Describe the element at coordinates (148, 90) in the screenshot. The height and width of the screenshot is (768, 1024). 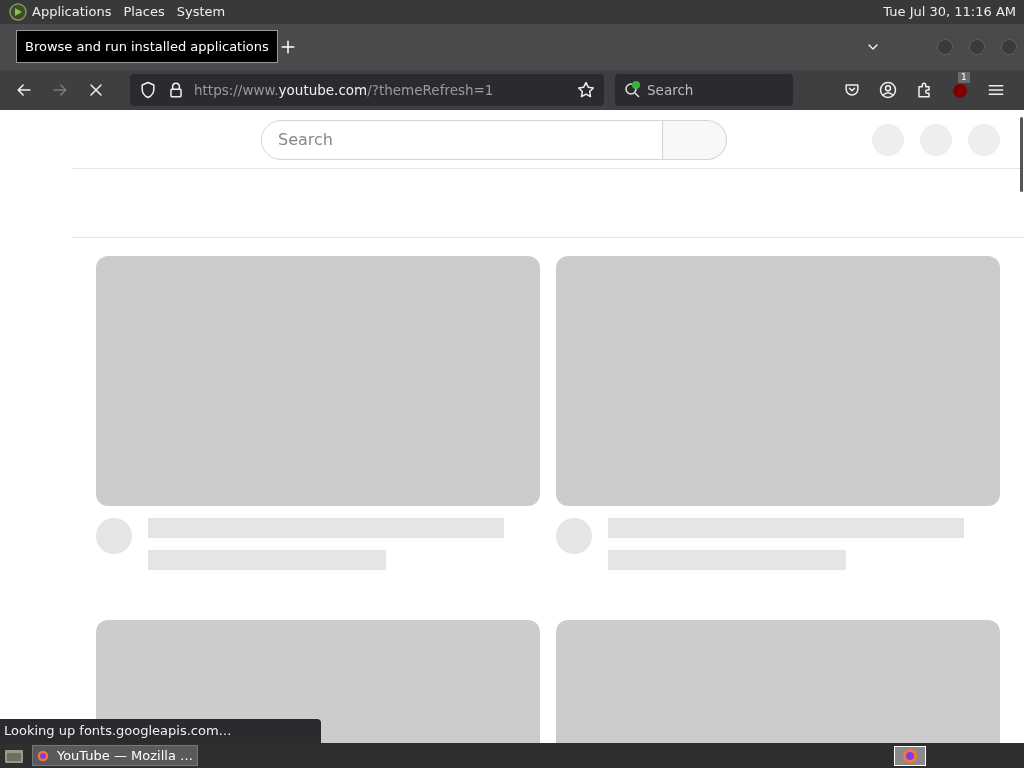
I see `shield-icon` at that location.